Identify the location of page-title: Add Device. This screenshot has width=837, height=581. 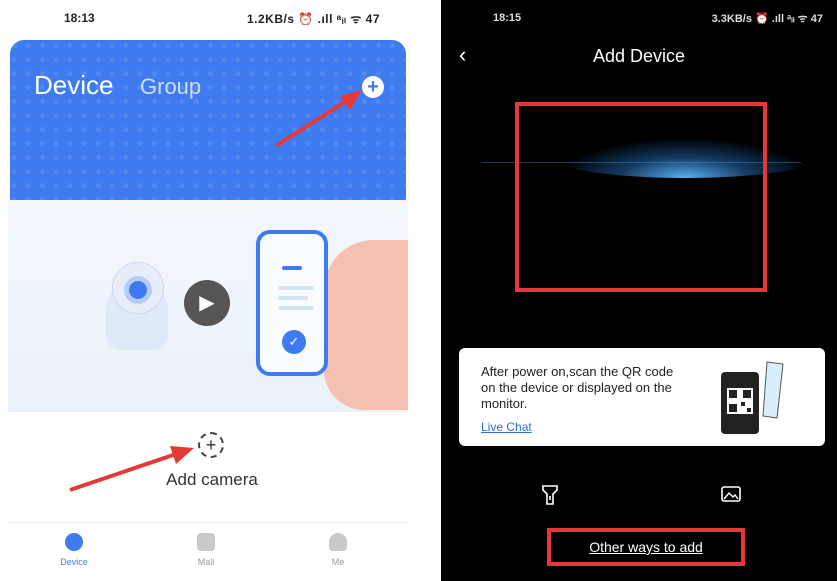
(639, 56).